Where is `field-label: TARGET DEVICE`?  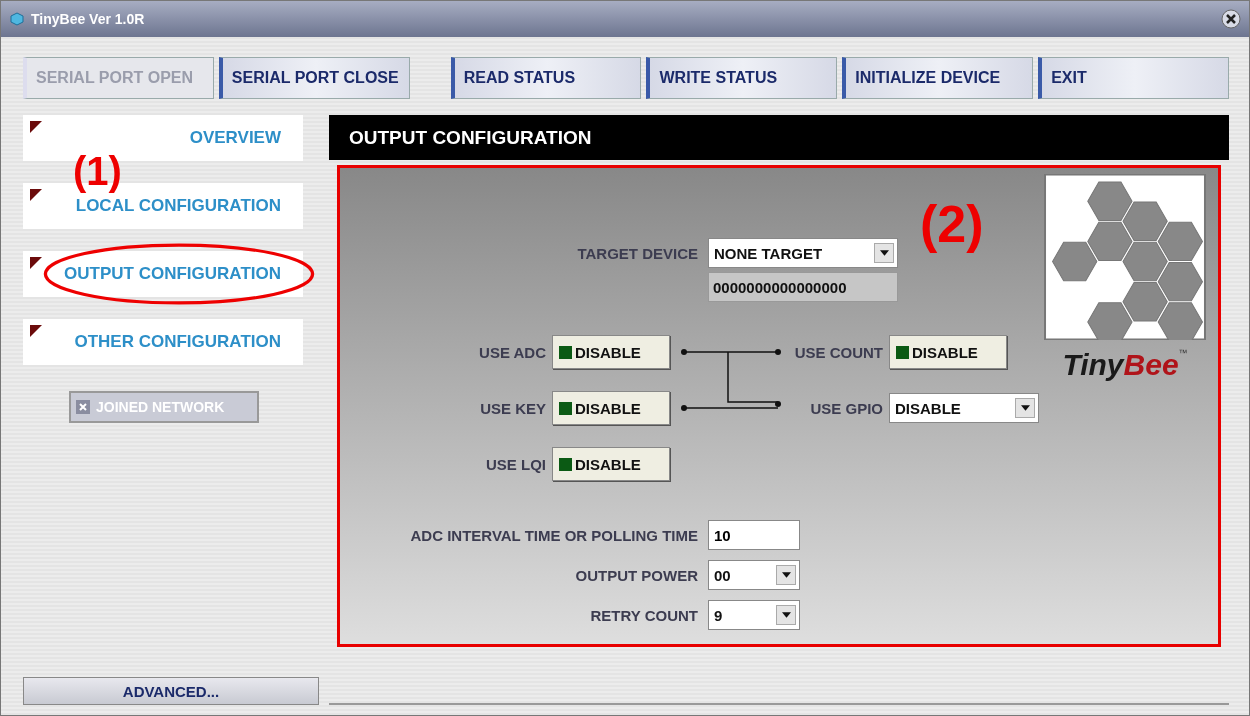 field-label: TARGET DEVICE is located at coordinates (637, 253).